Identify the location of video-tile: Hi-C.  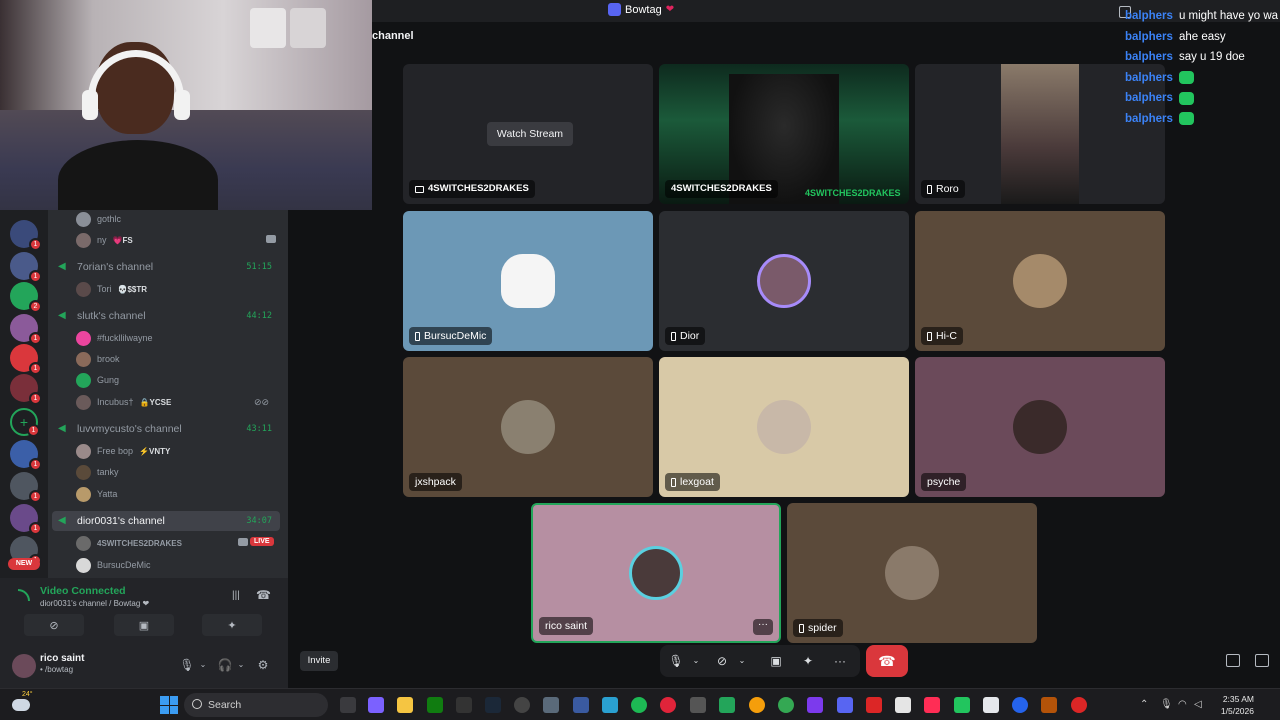
(1040, 281).